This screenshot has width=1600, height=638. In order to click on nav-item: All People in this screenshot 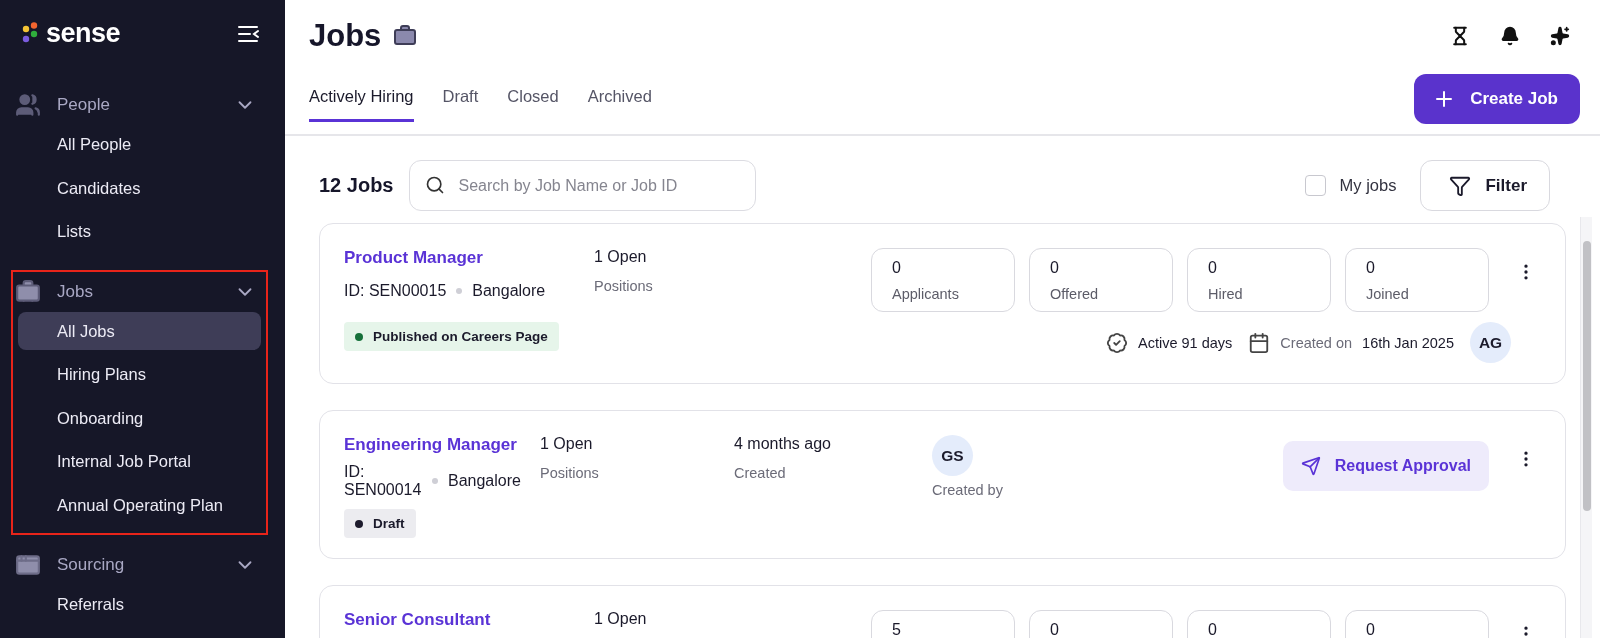, I will do `click(139, 144)`.